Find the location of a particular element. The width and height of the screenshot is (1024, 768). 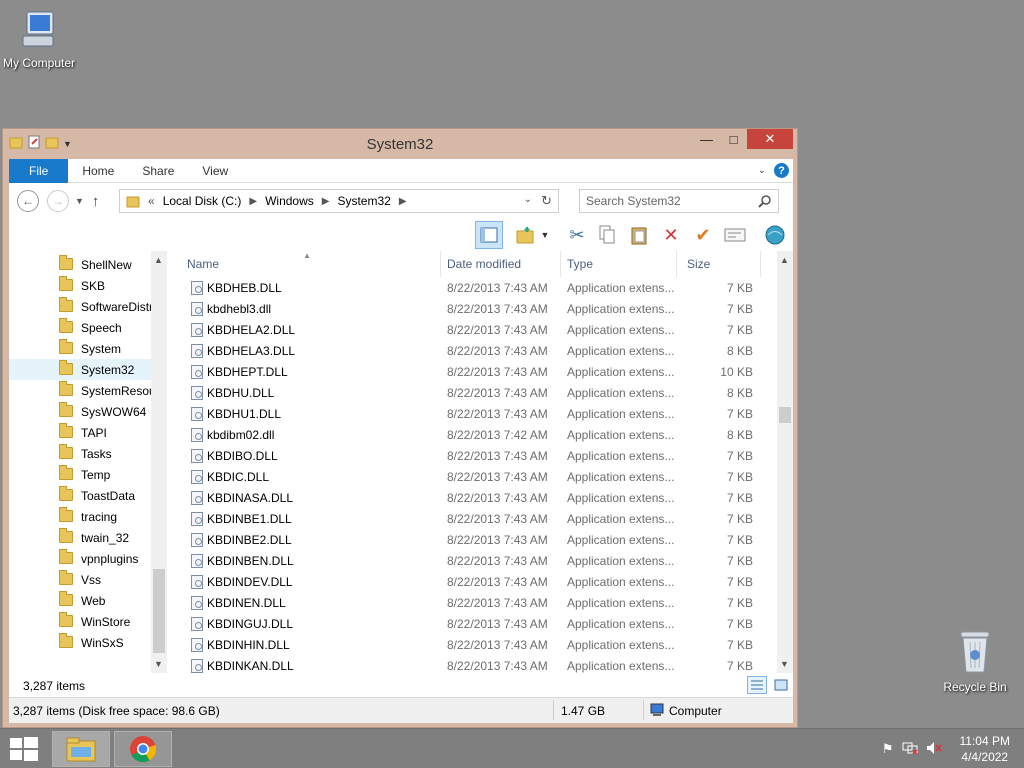

expand-ribbon-icon: ⌄ is located at coordinates (762, 170).